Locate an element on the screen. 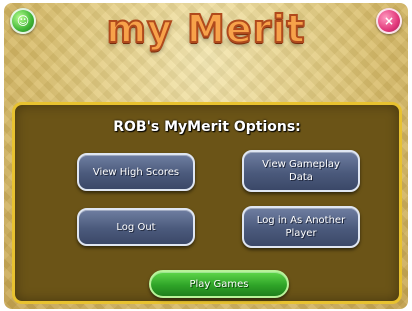 This screenshot has width=412, height=311. view-gameplay-data-button: View Gameplay Data is located at coordinates (301, 171).